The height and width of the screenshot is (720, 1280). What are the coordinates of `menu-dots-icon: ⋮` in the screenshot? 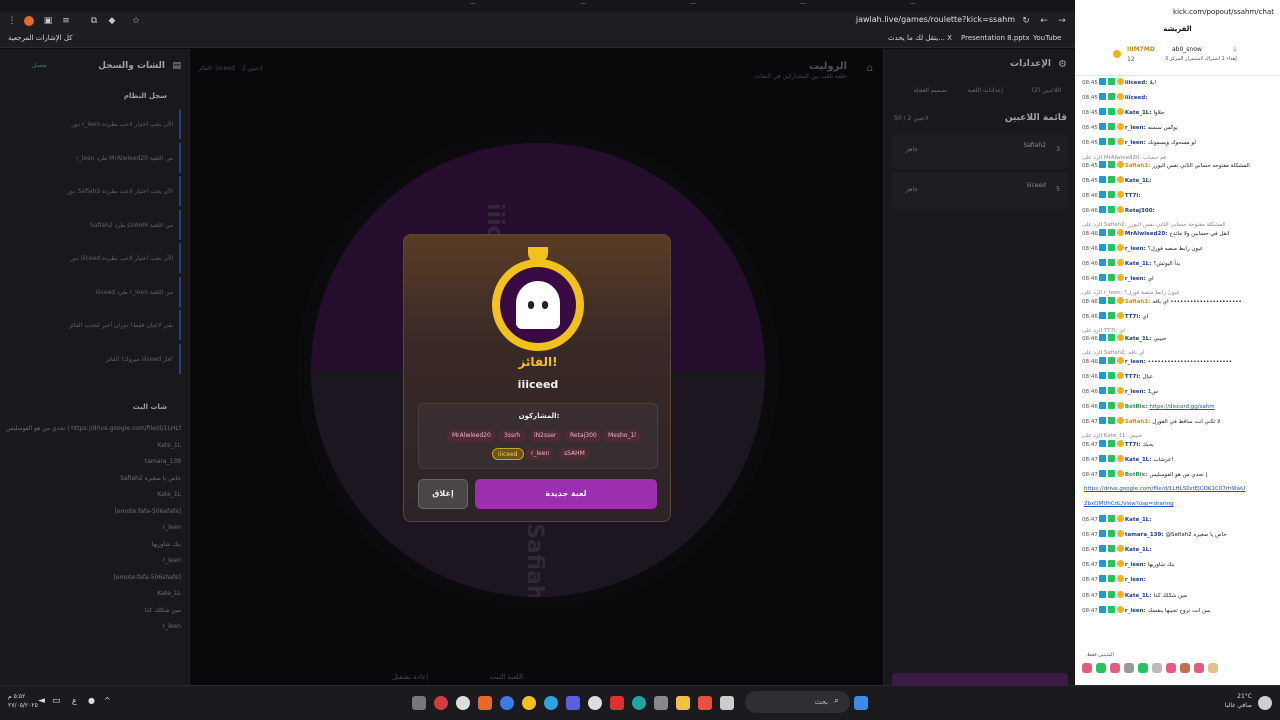 It's located at (12, 21).